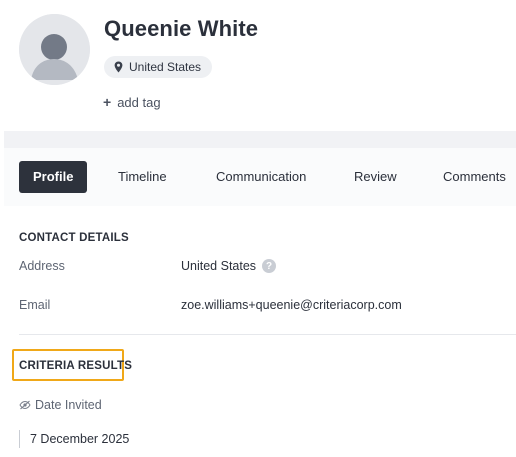 Image resolution: width=516 pixels, height=457 pixels. What do you see at coordinates (474, 177) in the screenshot?
I see `tab-comments: Comments` at bounding box center [474, 177].